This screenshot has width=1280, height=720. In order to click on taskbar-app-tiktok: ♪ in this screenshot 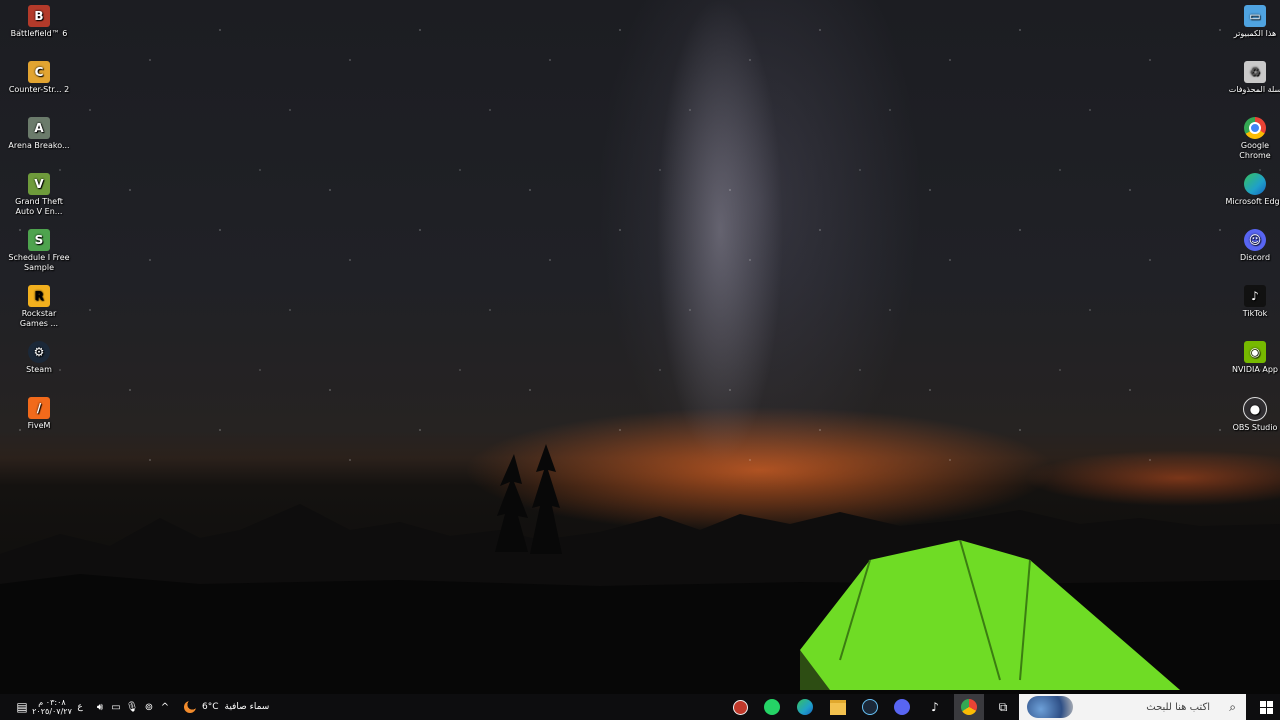, I will do `click(935, 707)`.